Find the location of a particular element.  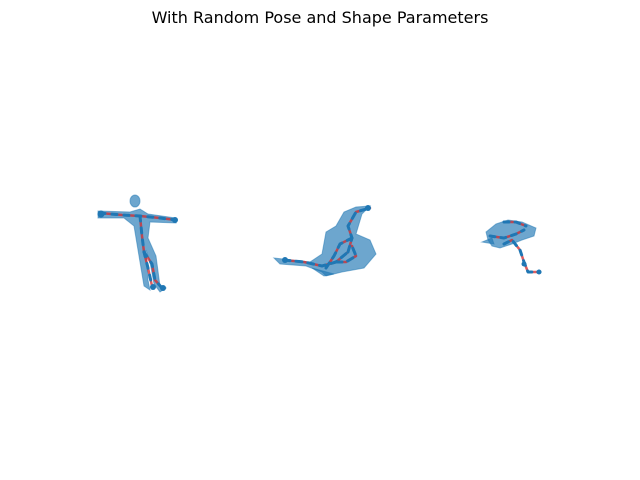

crouched-mesh is located at coordinates (508, 234).